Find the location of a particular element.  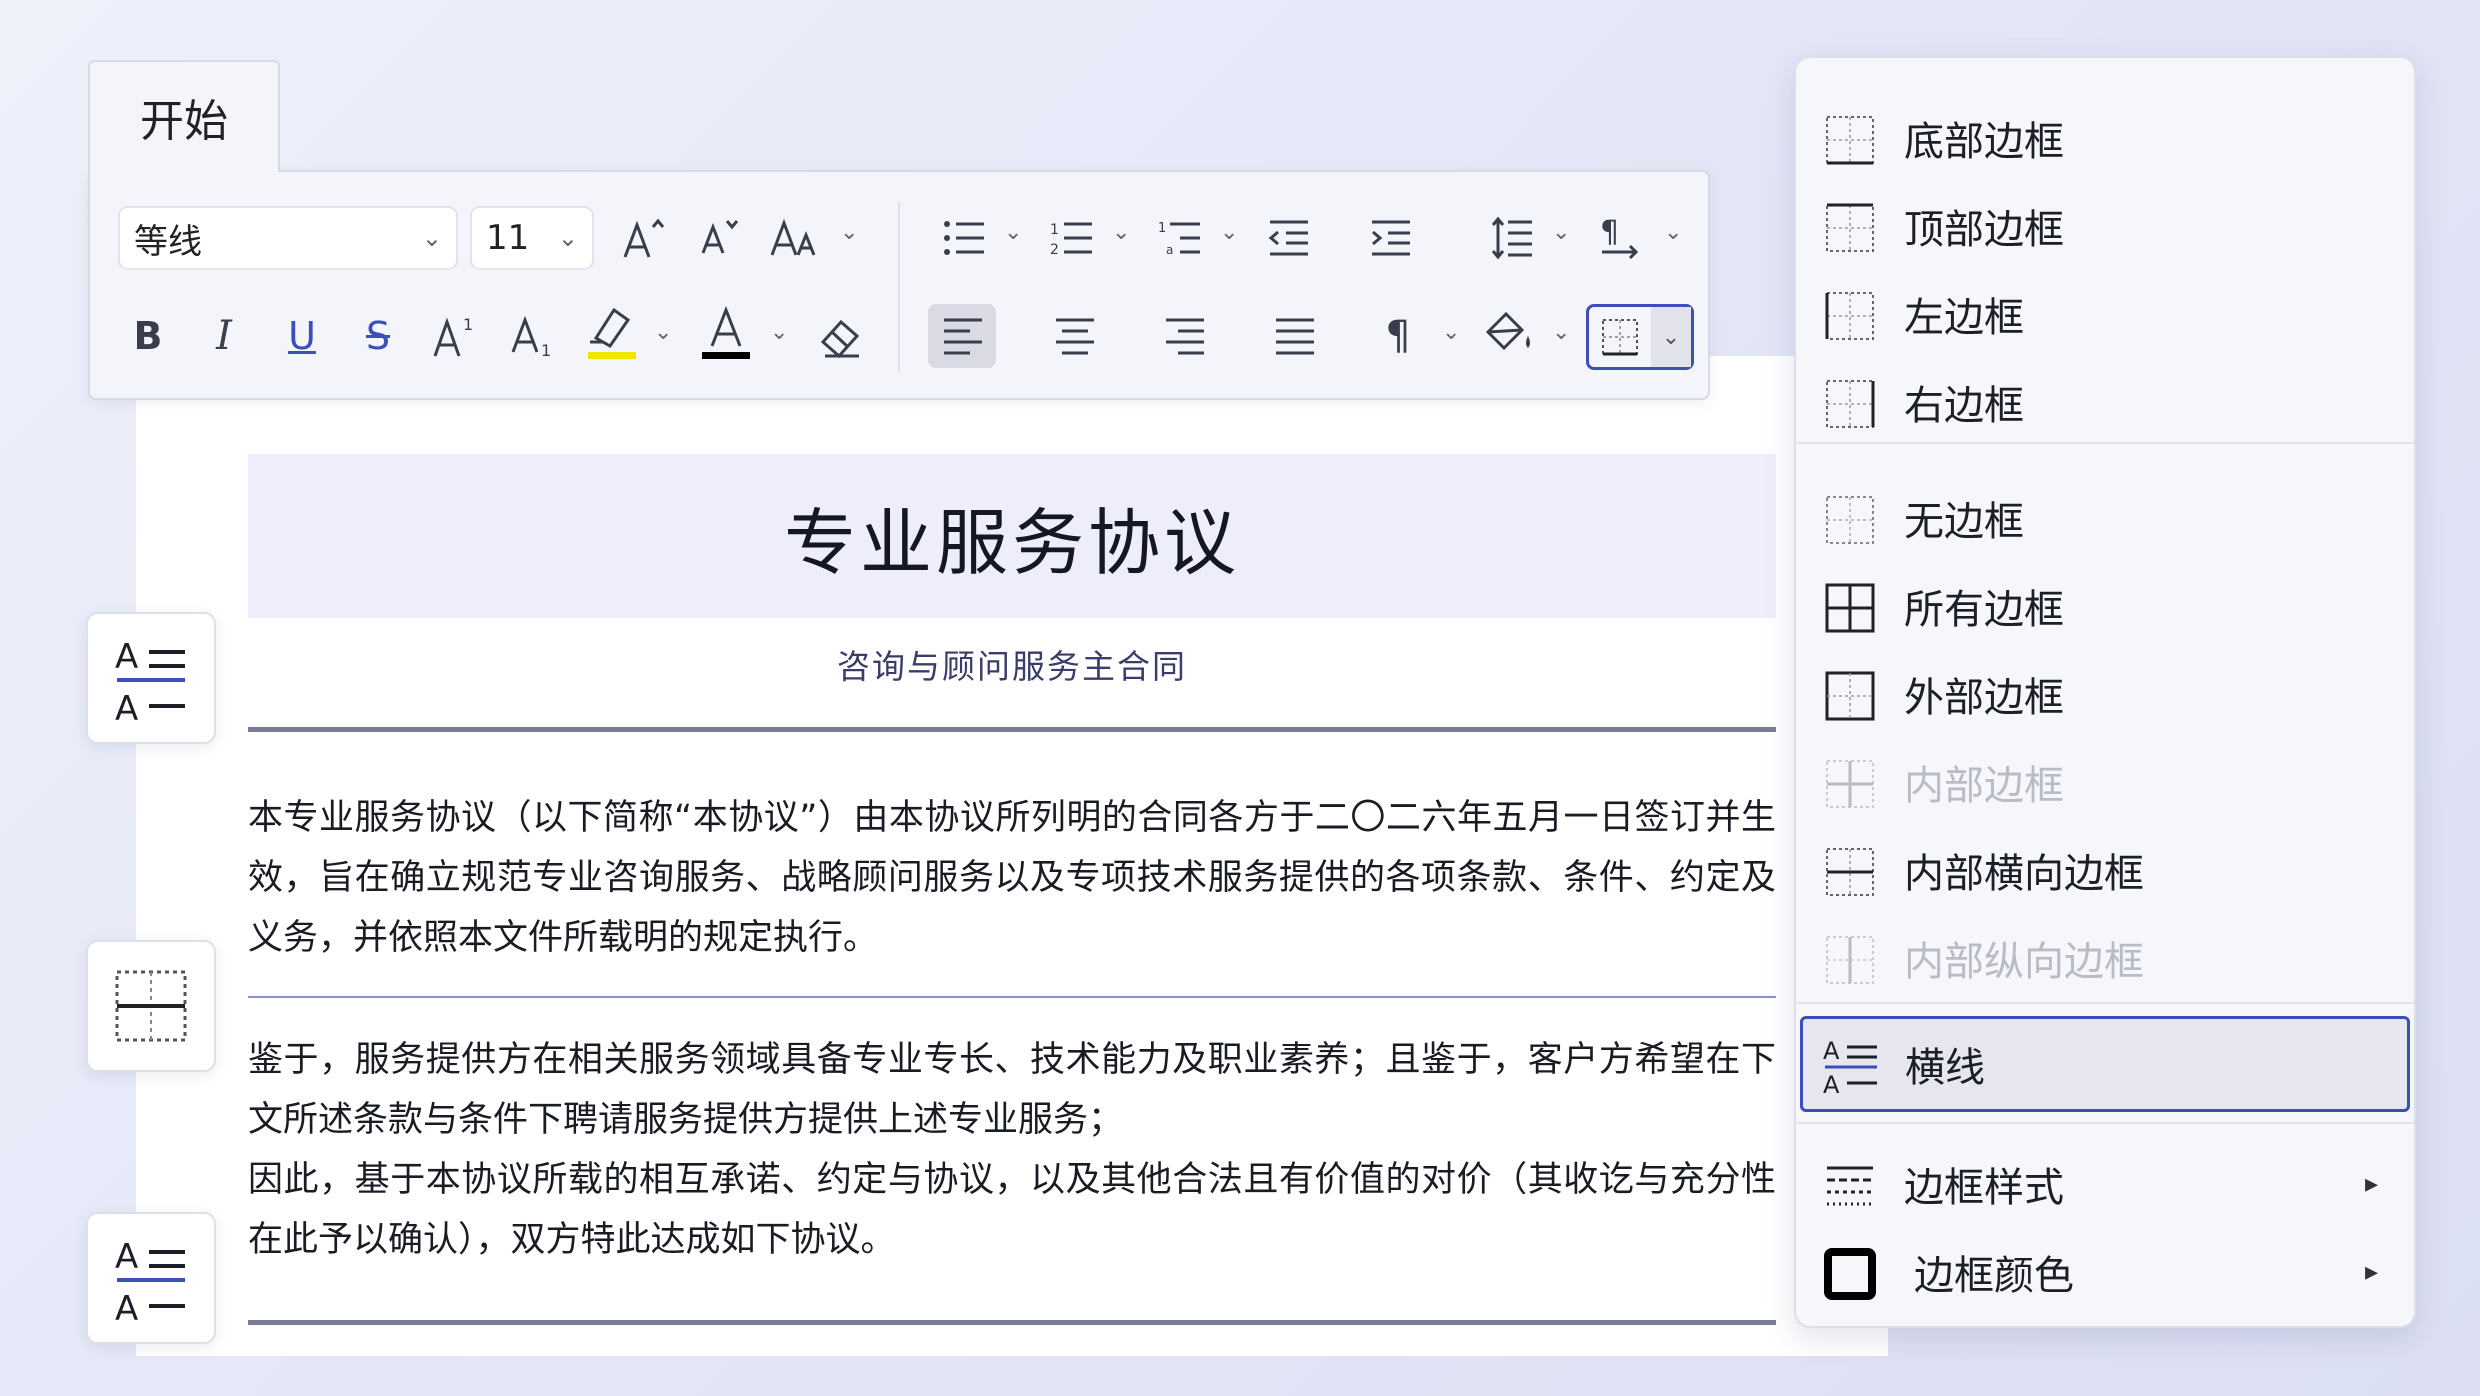

document-subtitle: 咨询与顾问服务主合同 is located at coordinates (1012, 664).